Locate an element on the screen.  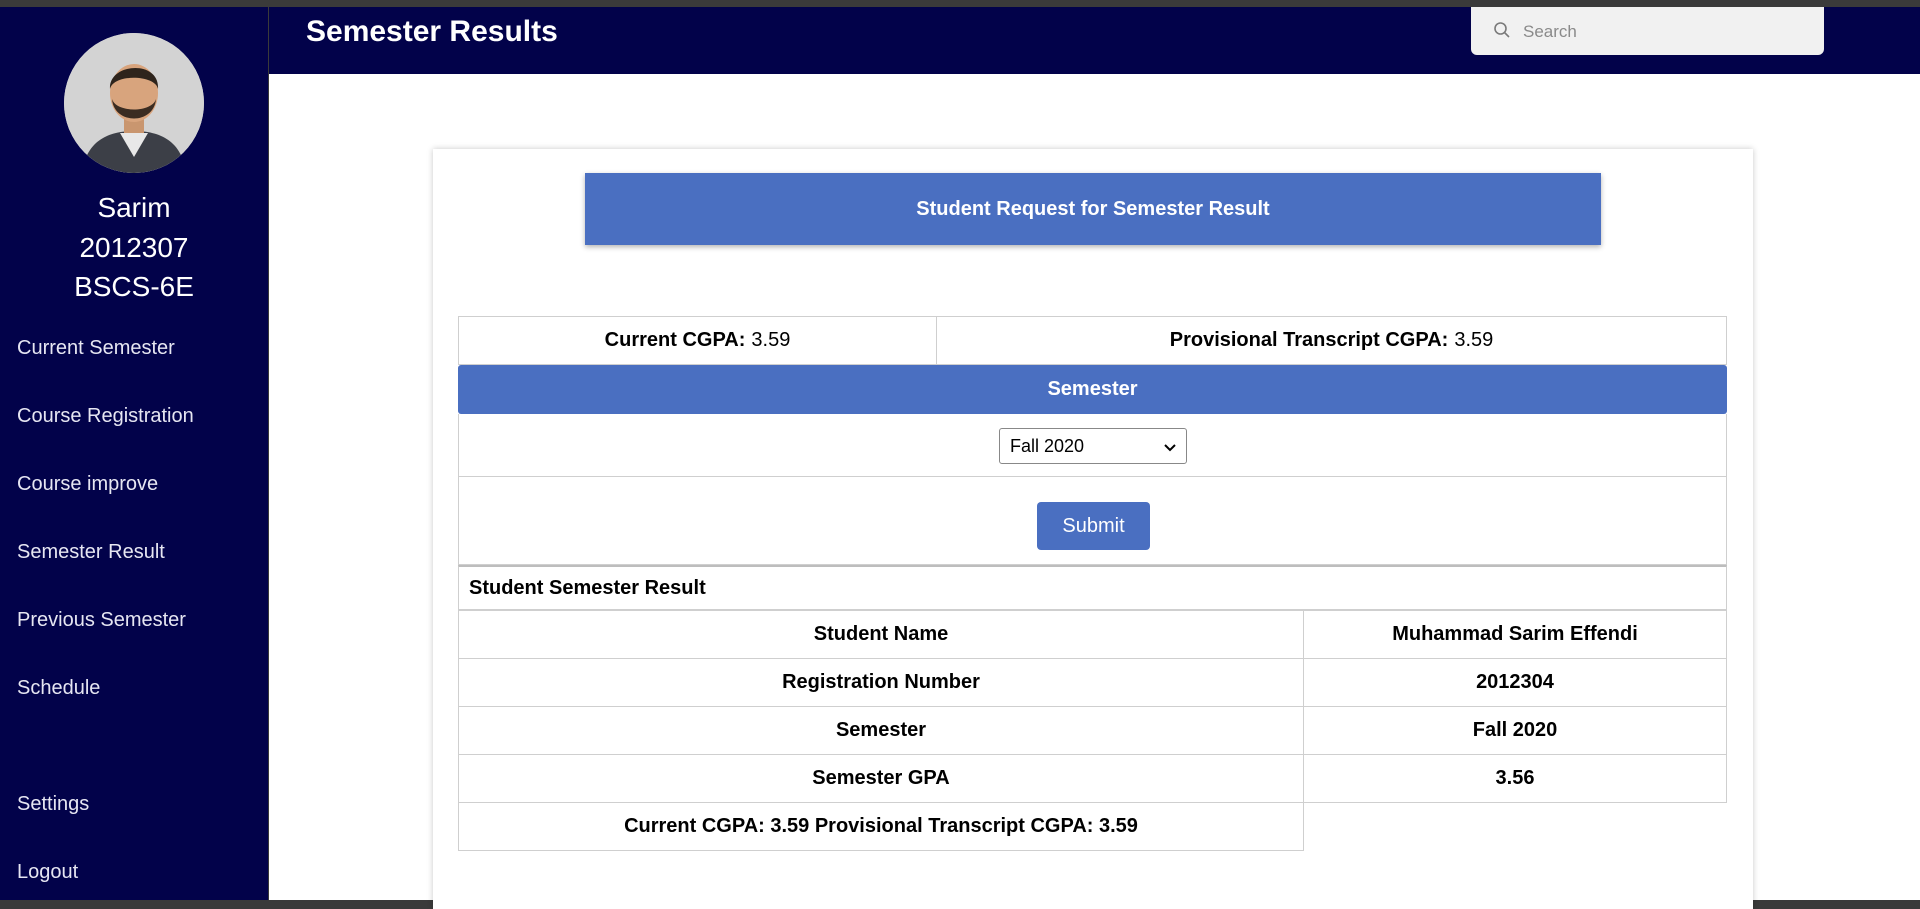
semester-select: Fall 2020 is located at coordinates (1093, 446).